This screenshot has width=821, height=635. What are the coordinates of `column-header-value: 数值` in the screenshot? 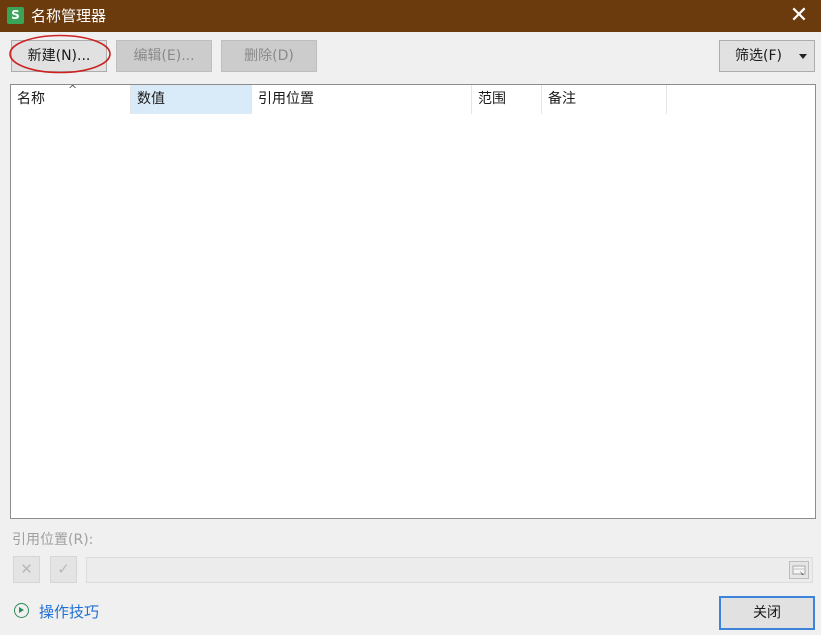 It's located at (191, 99).